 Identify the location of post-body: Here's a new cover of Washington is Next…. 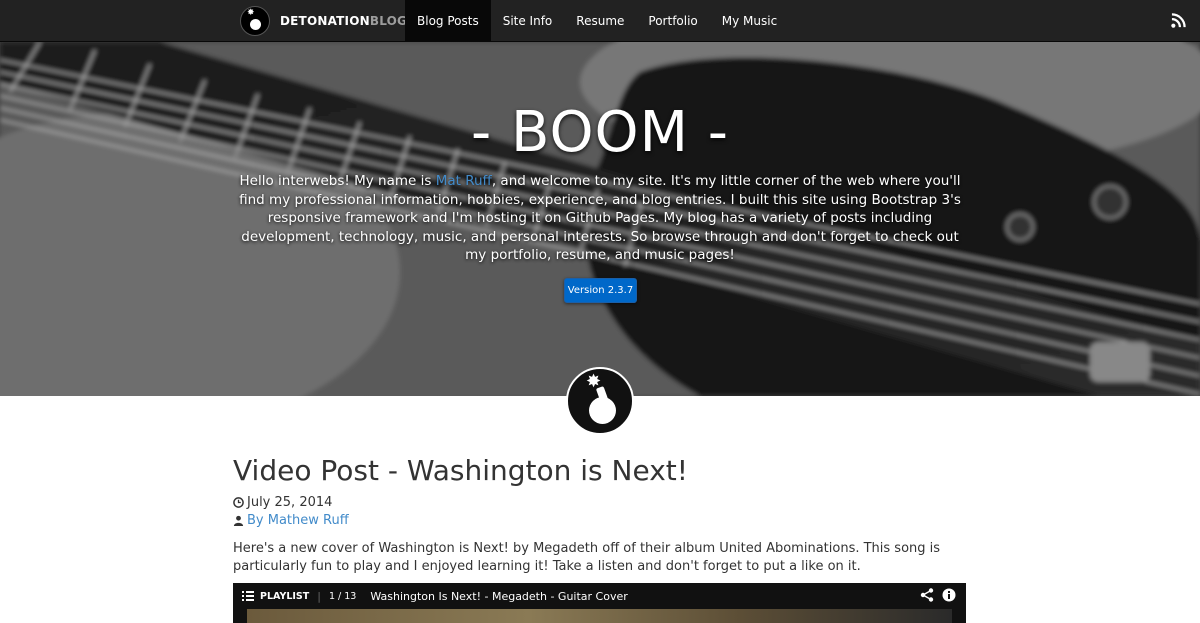
(587, 557).